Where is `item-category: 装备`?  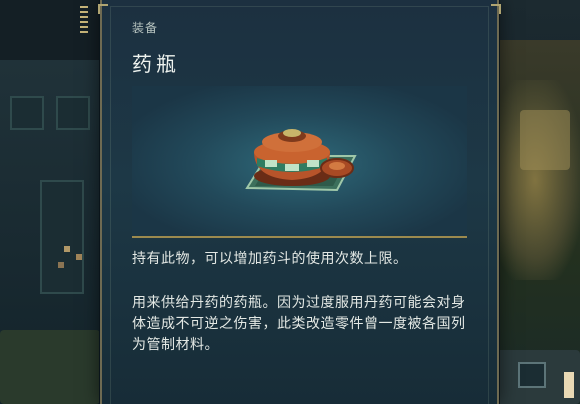
item-category: 装备 is located at coordinates (145, 28).